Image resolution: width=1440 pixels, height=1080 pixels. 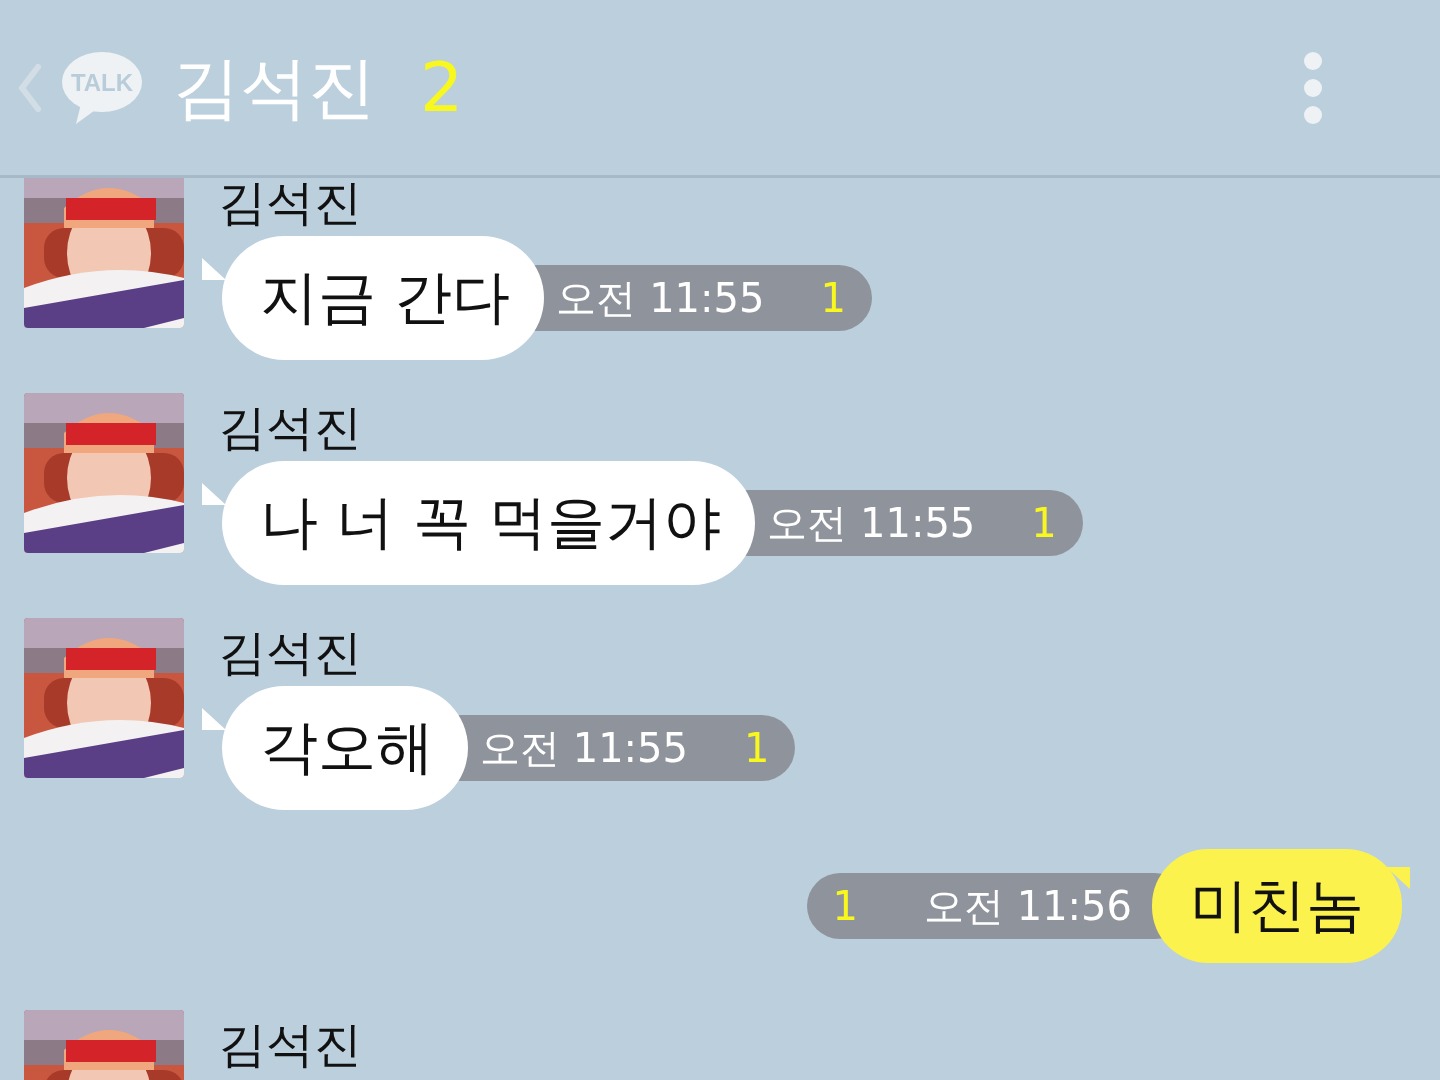 I want to click on chat-title: 김석진, so click(x=274, y=87).